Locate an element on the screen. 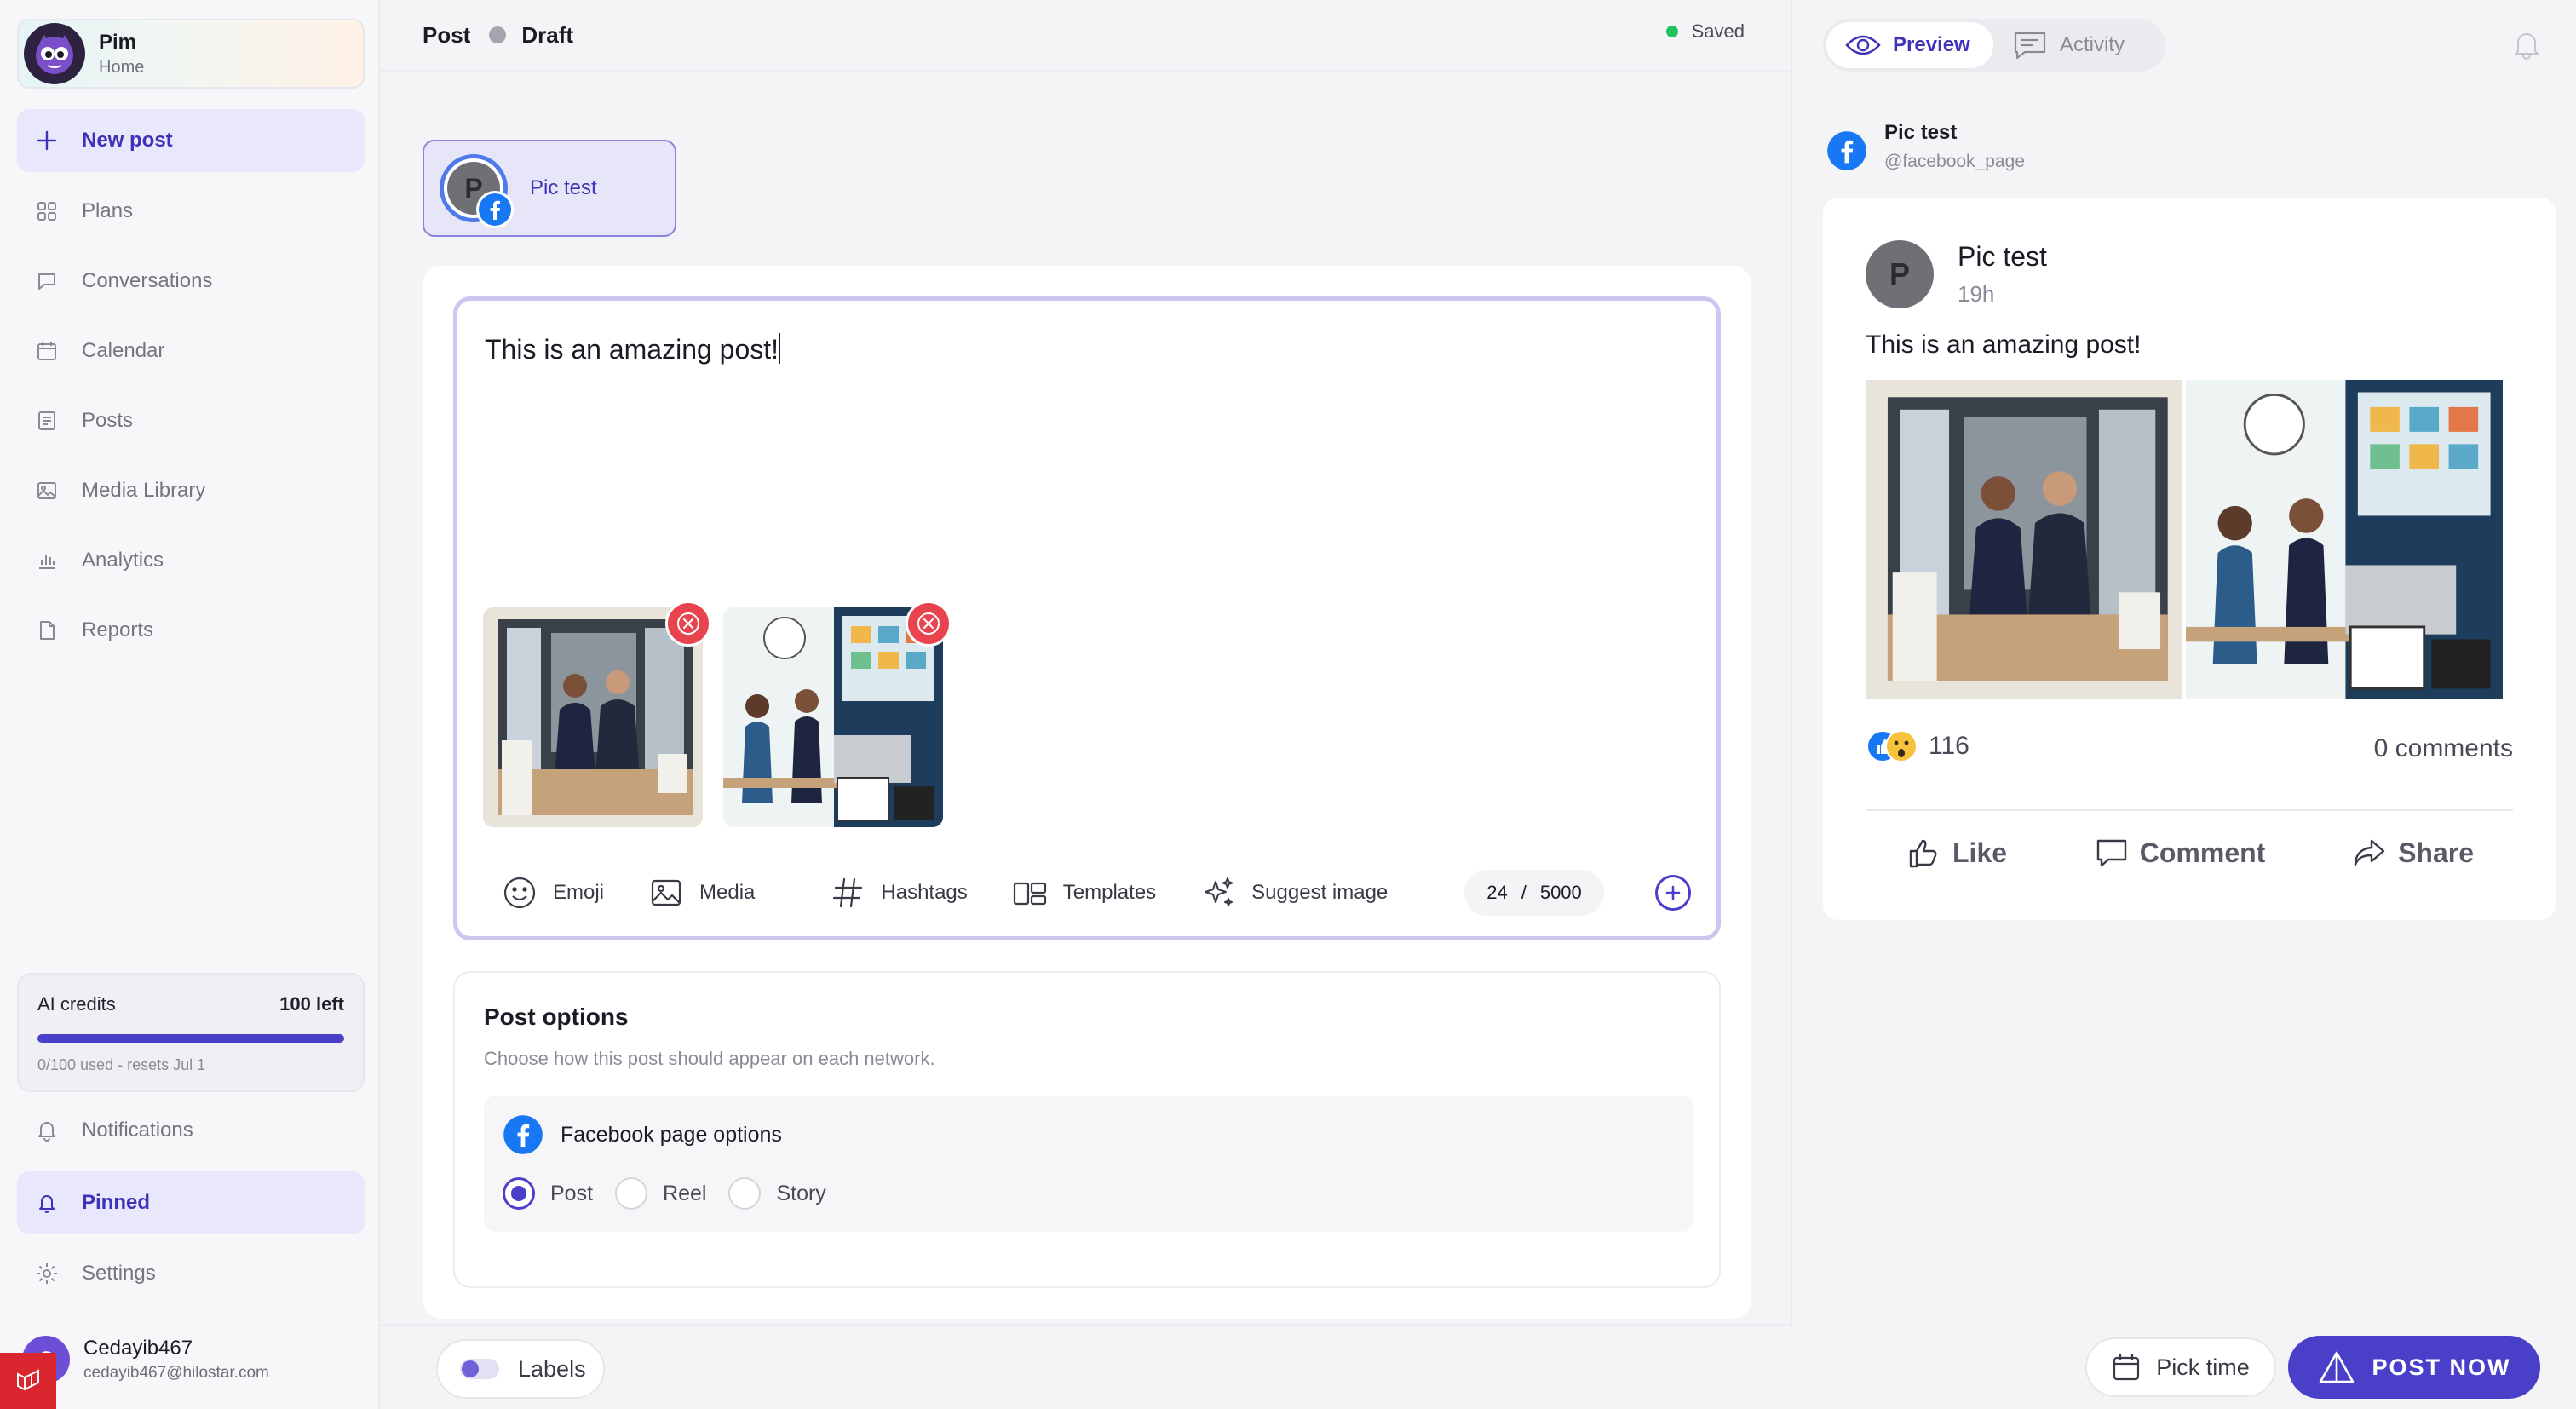 This screenshot has width=2576, height=1409. post-now-button: POST NOW is located at coordinates (2414, 1367).